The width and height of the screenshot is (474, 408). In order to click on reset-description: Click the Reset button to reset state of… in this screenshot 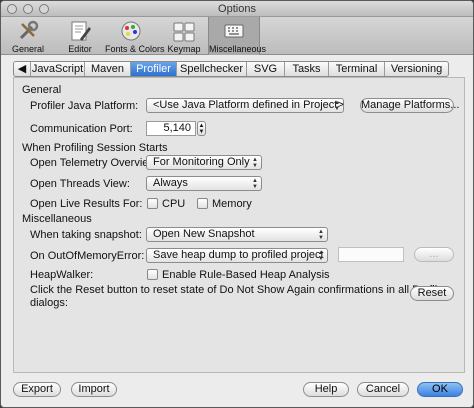, I will do `click(238, 290)`.